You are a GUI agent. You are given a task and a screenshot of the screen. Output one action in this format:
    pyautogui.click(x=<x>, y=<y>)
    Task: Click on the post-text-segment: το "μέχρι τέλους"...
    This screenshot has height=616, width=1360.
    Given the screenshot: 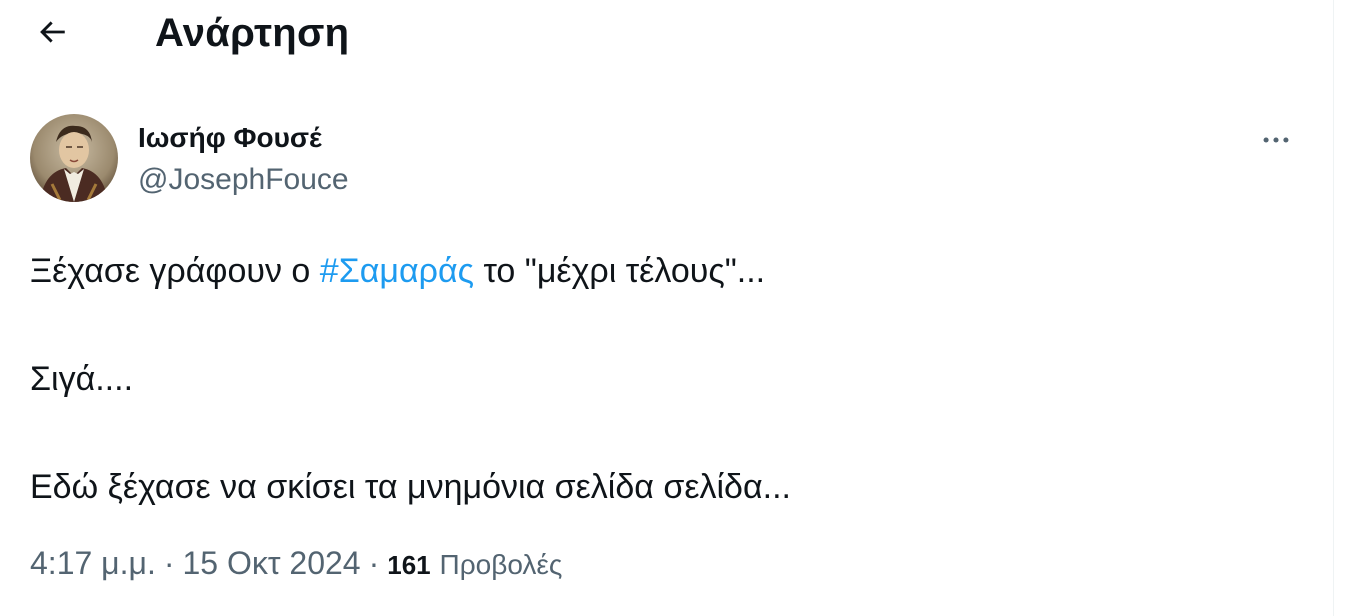 What is the action you would take?
    pyautogui.click(x=620, y=271)
    